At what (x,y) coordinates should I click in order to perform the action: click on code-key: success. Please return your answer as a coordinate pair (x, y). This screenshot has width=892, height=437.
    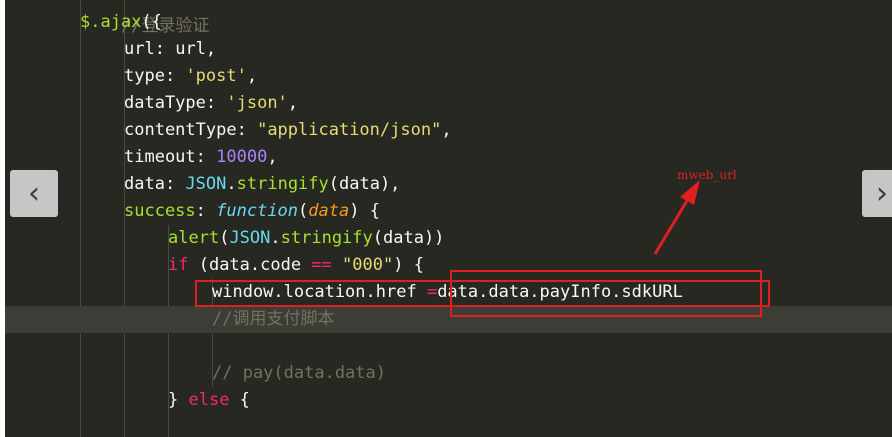
    Looking at the image, I should click on (160, 211).